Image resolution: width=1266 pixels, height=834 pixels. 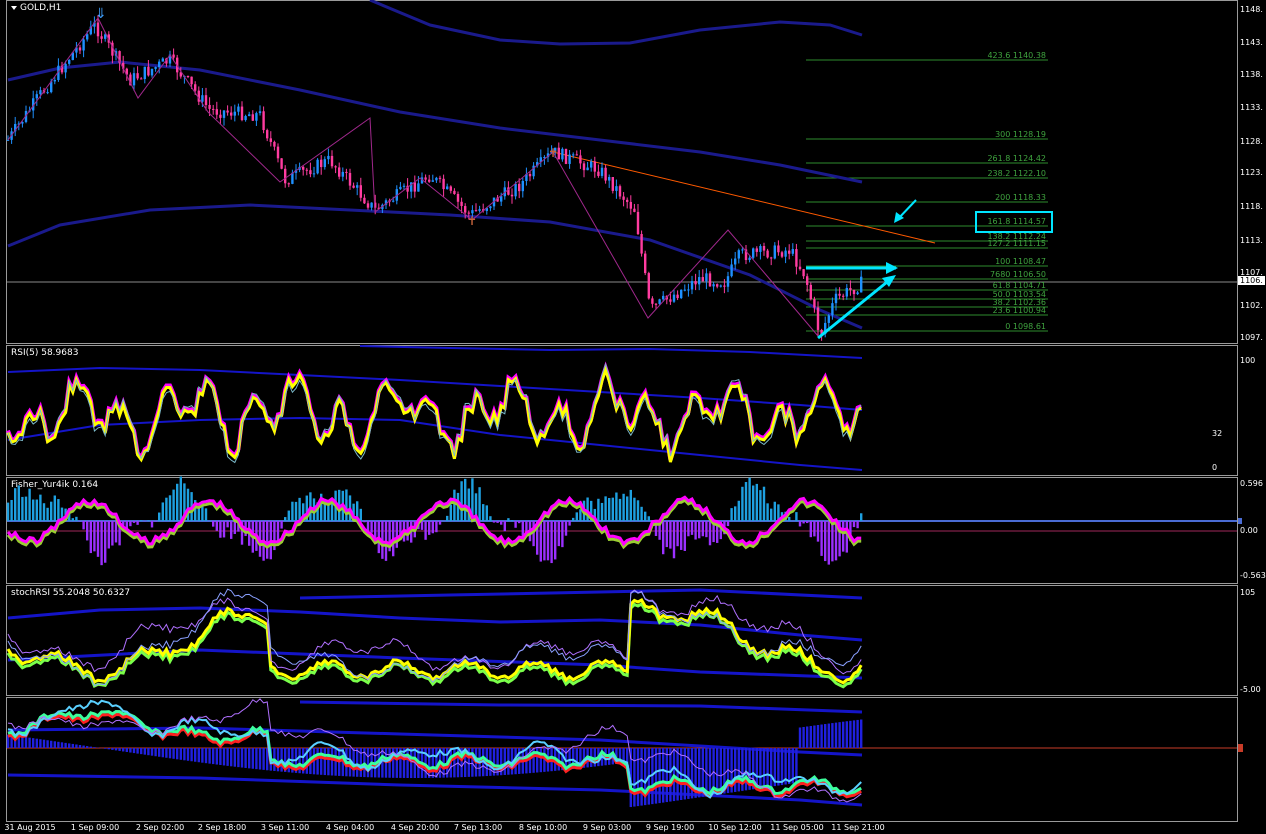 I want to click on time-label: 1 Sep 09:00, so click(x=95, y=827).